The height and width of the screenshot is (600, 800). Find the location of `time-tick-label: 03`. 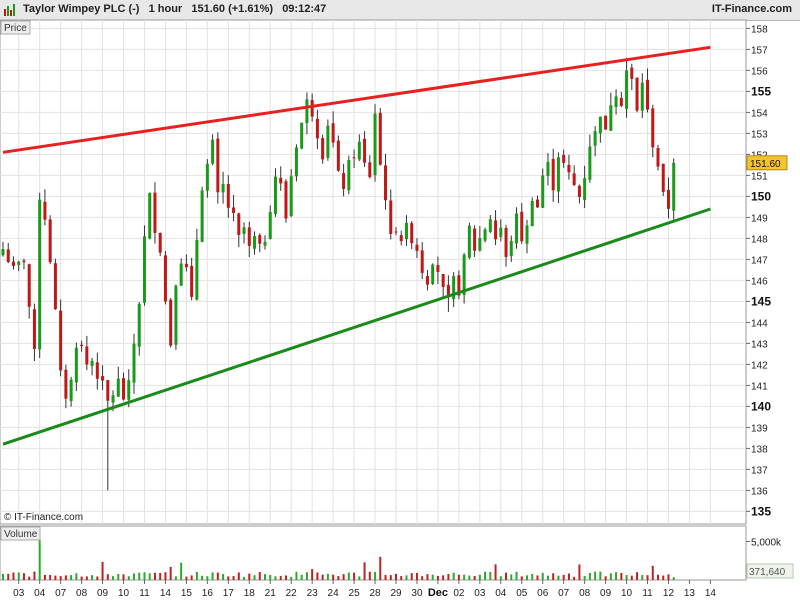

time-tick-label: 03 is located at coordinates (19, 593).